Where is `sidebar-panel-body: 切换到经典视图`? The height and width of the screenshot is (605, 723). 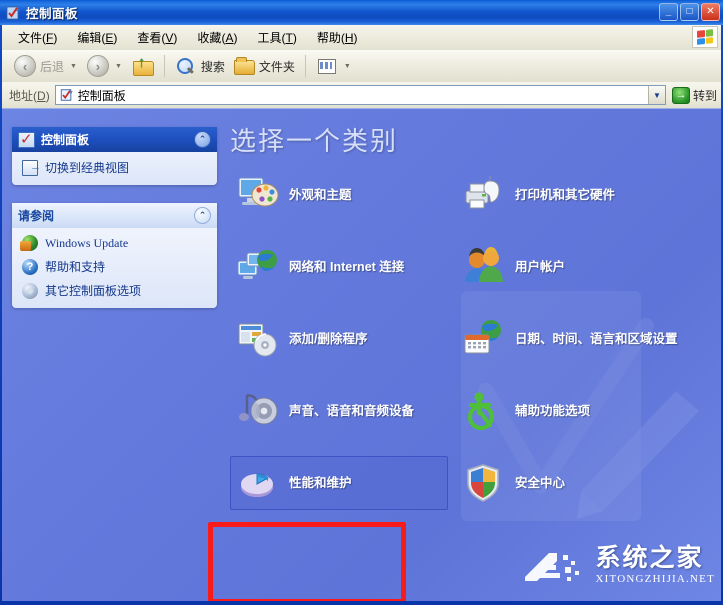
sidebar-panel-body: 切换到经典视图 is located at coordinates (114, 168).